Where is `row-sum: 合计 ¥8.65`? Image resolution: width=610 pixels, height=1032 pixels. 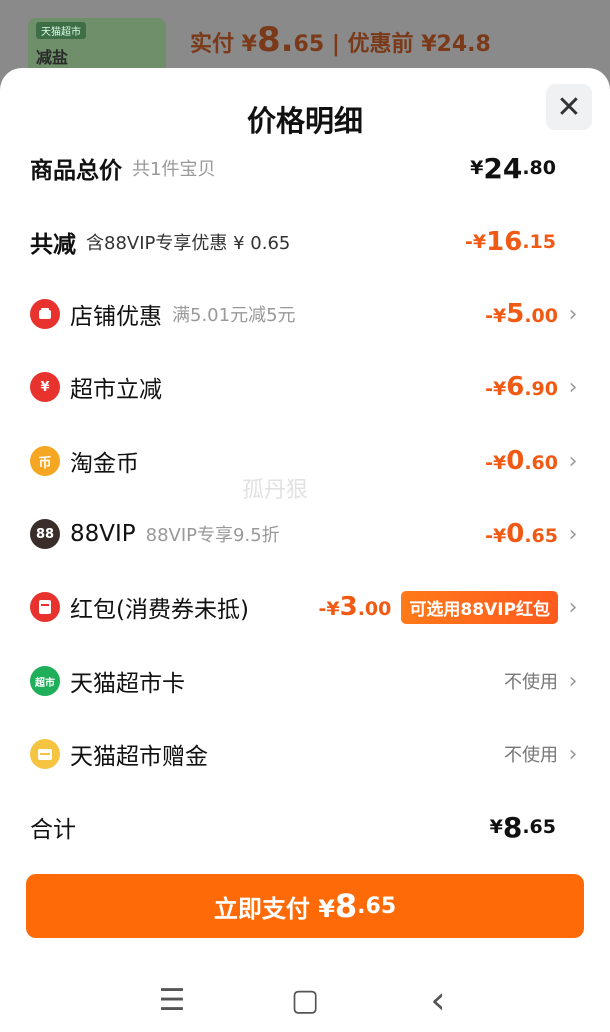 row-sum: 合计 ¥8.65 is located at coordinates (305, 827).